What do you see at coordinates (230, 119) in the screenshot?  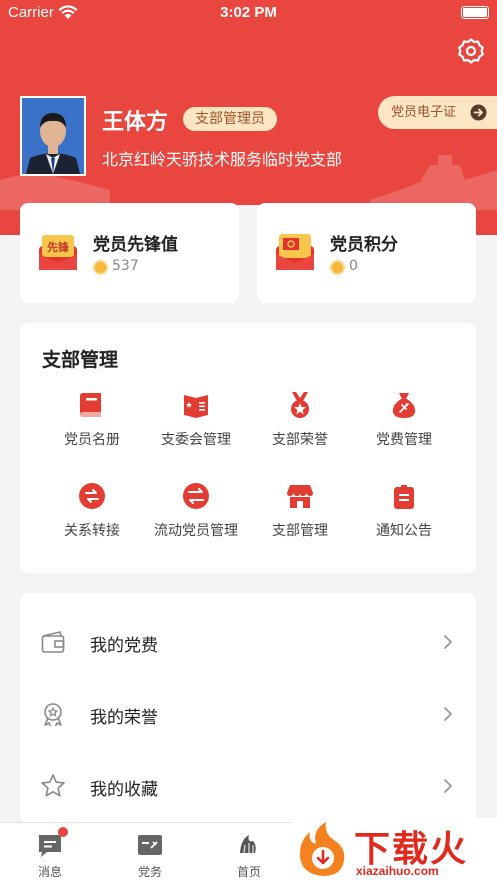 I see `role-badge: 支部管理员` at bounding box center [230, 119].